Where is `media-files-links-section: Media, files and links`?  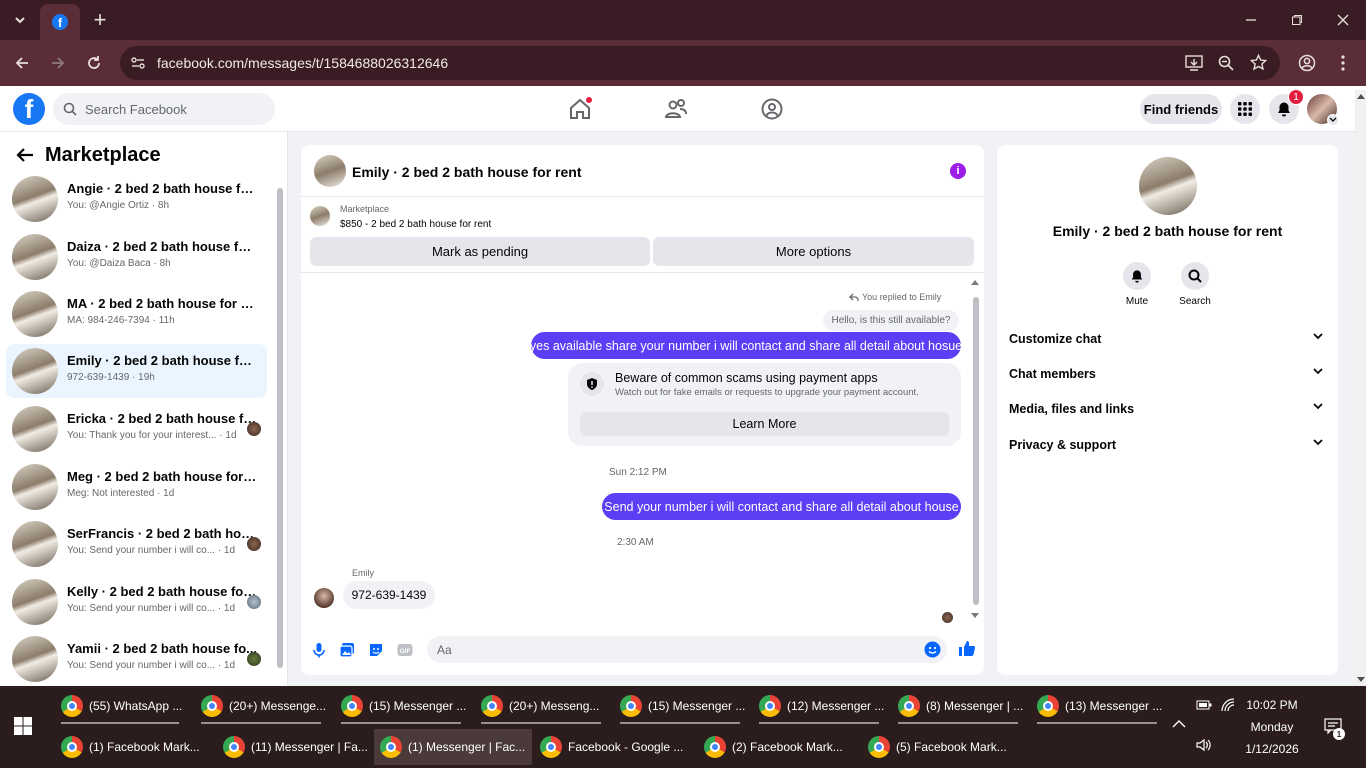
media-files-links-section: Media, files and links is located at coordinates (1169, 409).